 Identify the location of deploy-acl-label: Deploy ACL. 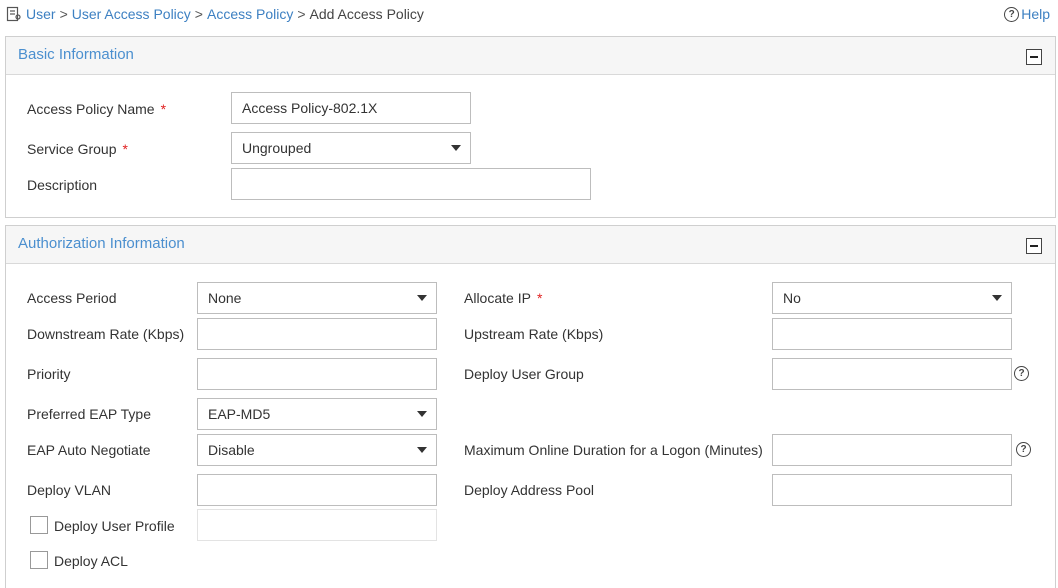
(91, 561).